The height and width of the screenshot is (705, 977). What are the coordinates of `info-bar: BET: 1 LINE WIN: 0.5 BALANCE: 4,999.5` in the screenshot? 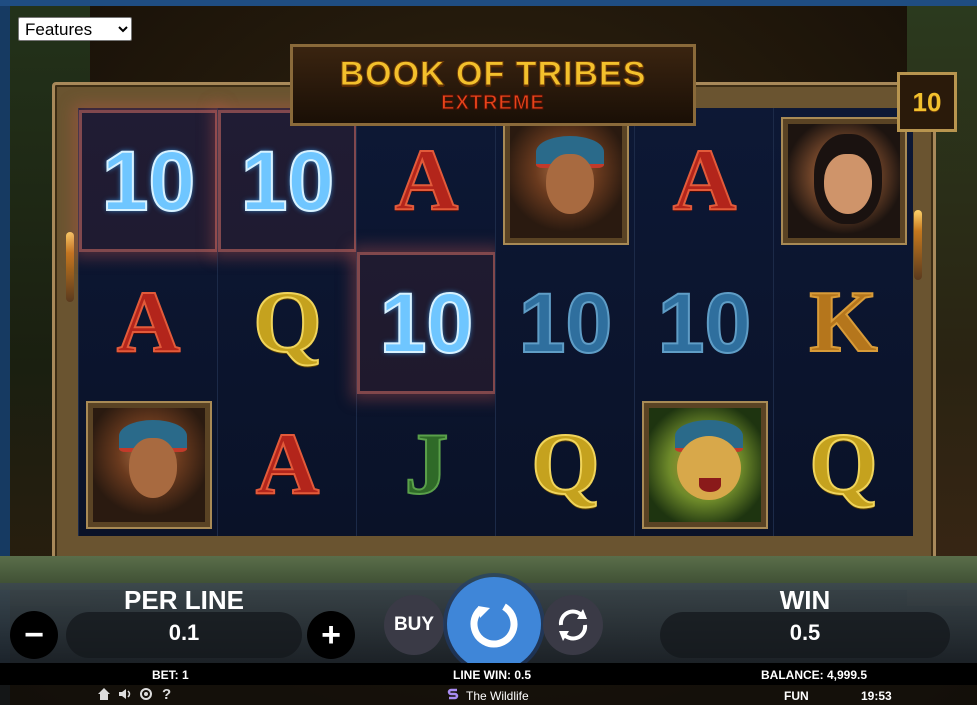 It's located at (488, 674).